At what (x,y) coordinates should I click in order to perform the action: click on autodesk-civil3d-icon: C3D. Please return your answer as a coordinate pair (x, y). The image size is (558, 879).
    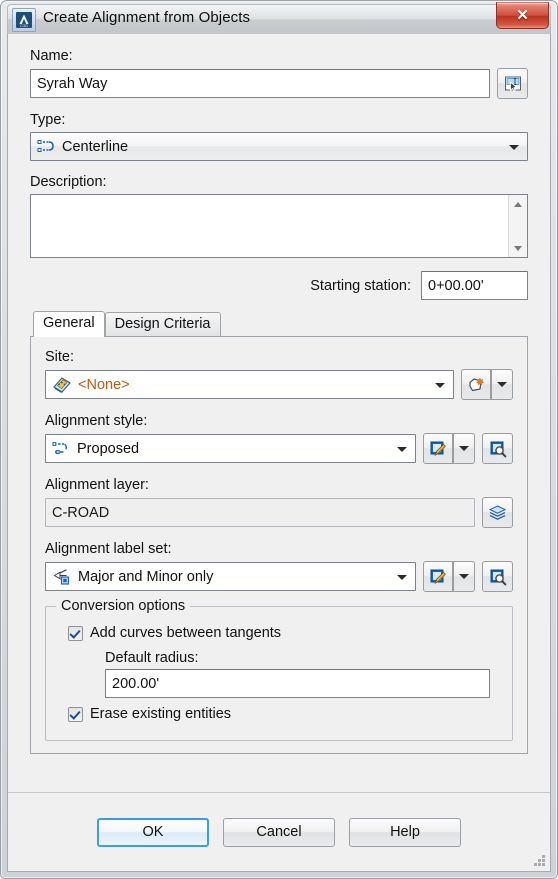
    Looking at the image, I should click on (24, 20).